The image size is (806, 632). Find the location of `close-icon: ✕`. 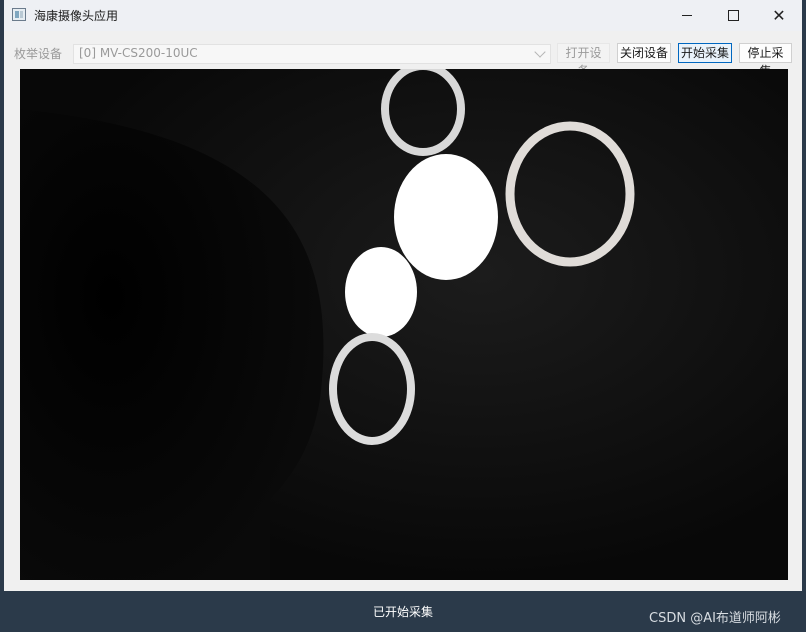

close-icon: ✕ is located at coordinates (779, 15).